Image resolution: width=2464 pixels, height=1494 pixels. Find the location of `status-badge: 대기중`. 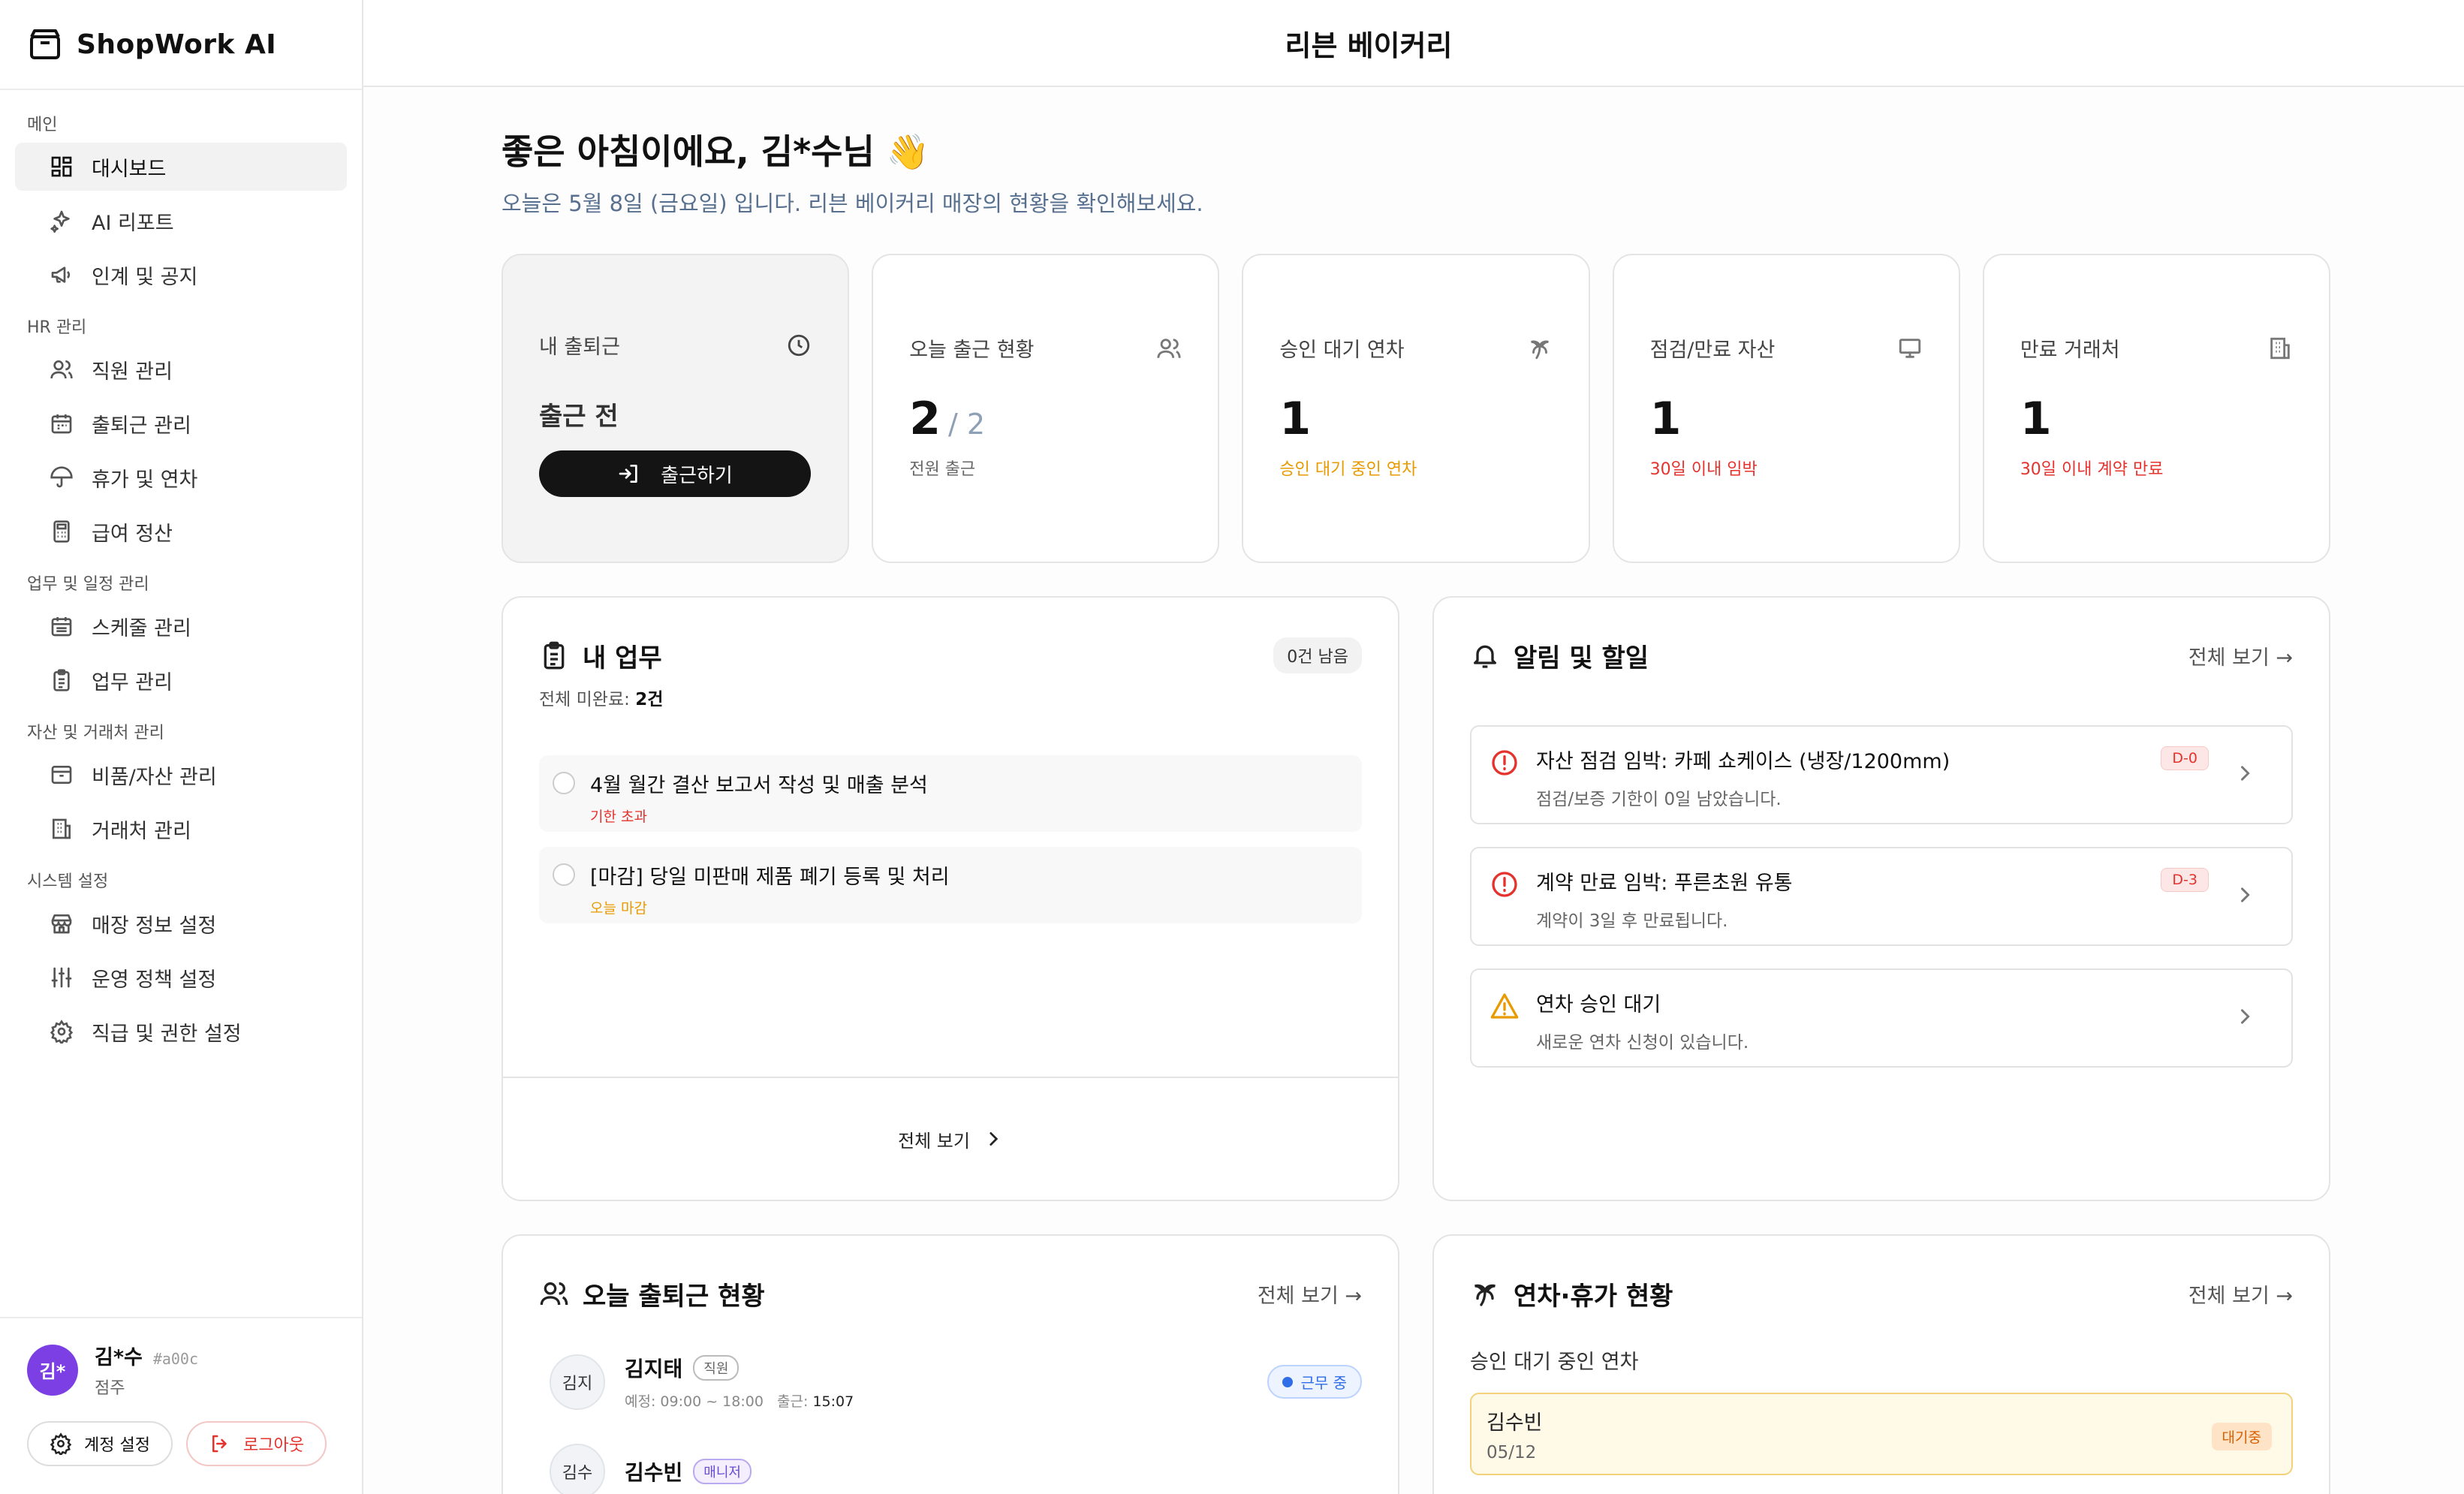

status-badge: 대기중 is located at coordinates (2241, 1436).